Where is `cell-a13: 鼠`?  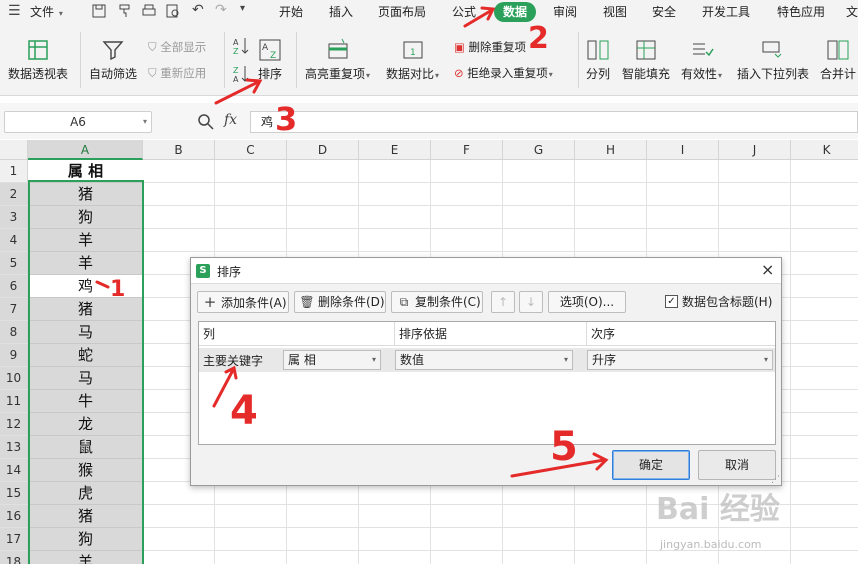
cell-a13: 鼠 is located at coordinates (85, 447).